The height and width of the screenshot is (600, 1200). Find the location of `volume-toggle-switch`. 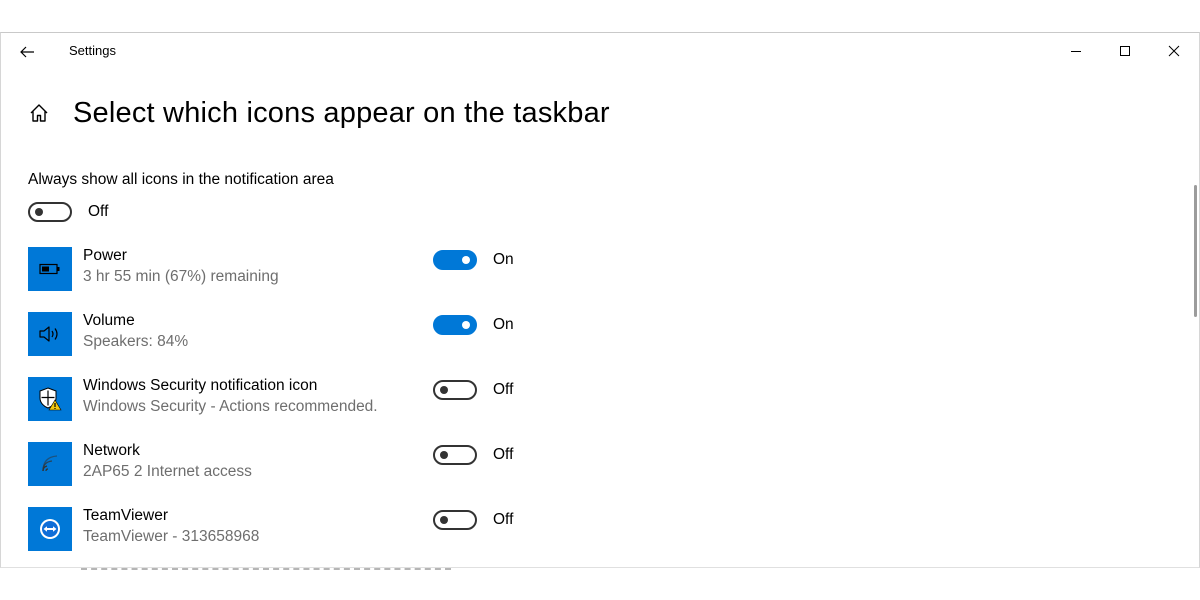

volume-toggle-switch is located at coordinates (455, 325).